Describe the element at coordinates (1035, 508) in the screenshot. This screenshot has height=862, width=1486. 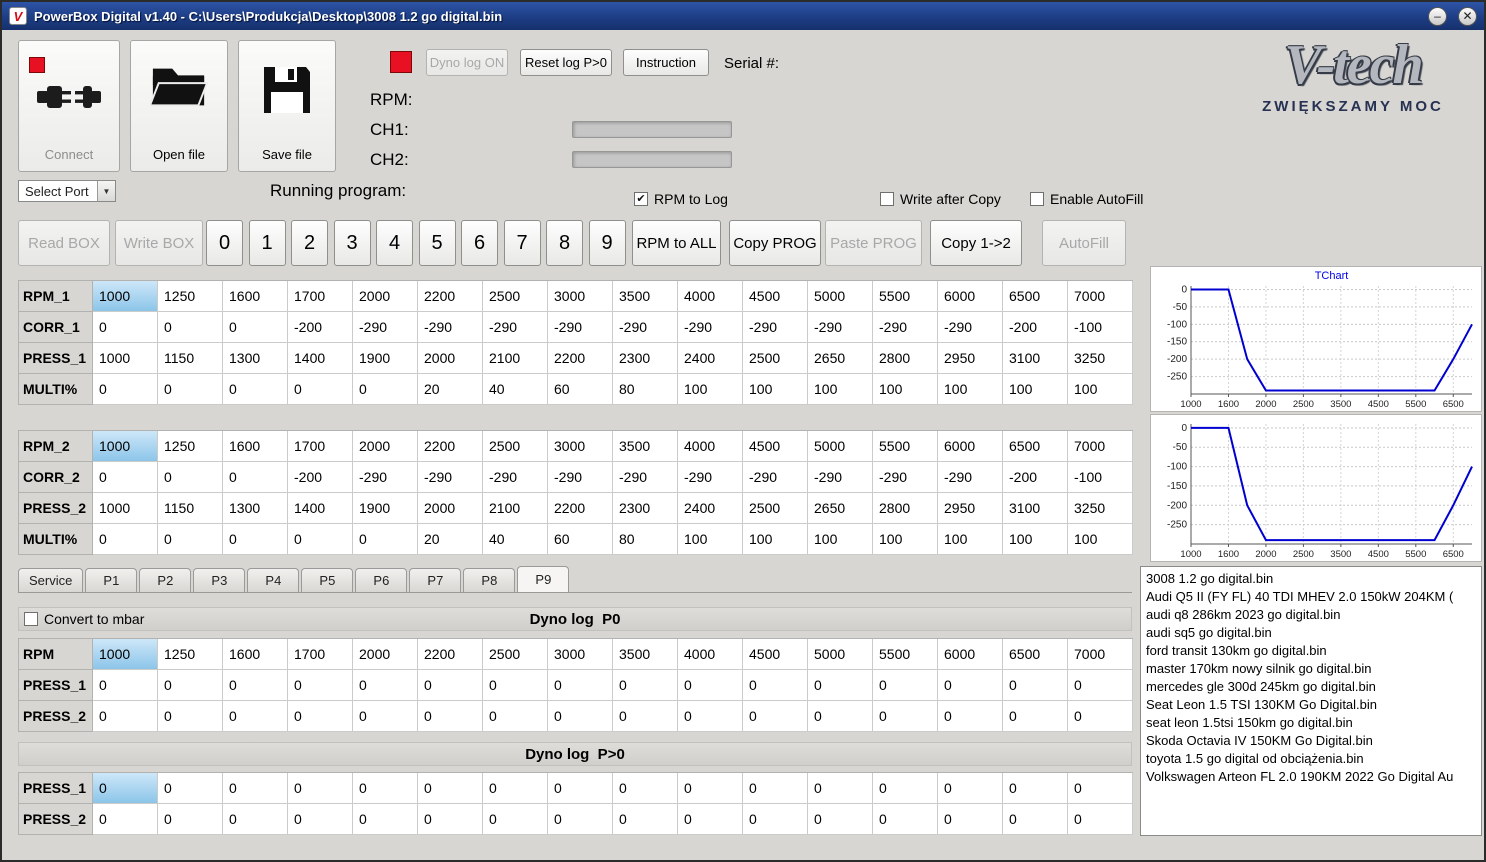
I see `table-cell: 3100` at that location.